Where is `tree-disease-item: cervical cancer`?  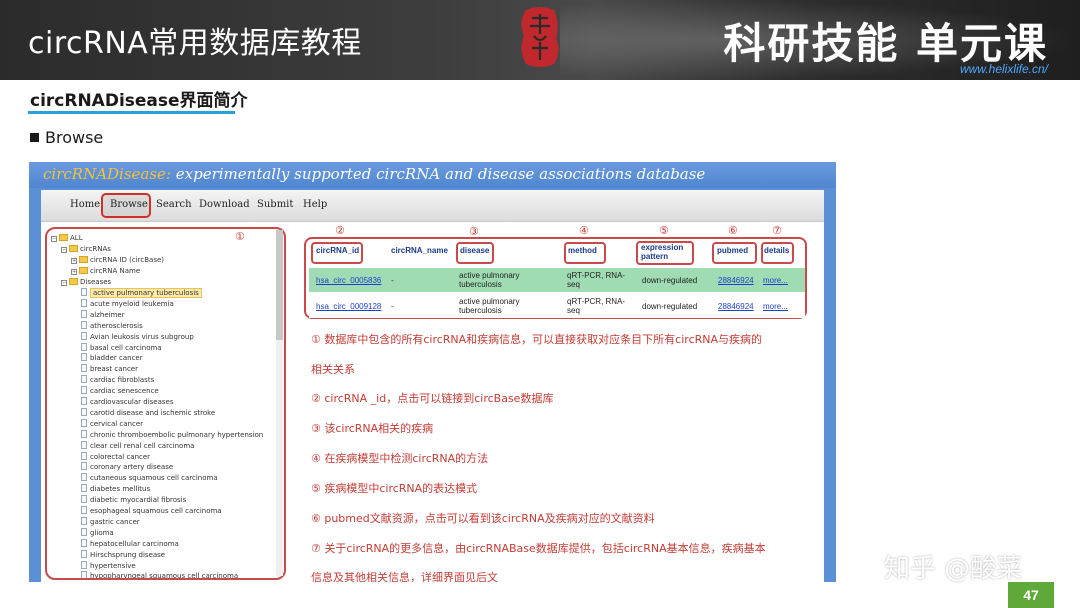 tree-disease-item: cervical cancer is located at coordinates (112, 423).